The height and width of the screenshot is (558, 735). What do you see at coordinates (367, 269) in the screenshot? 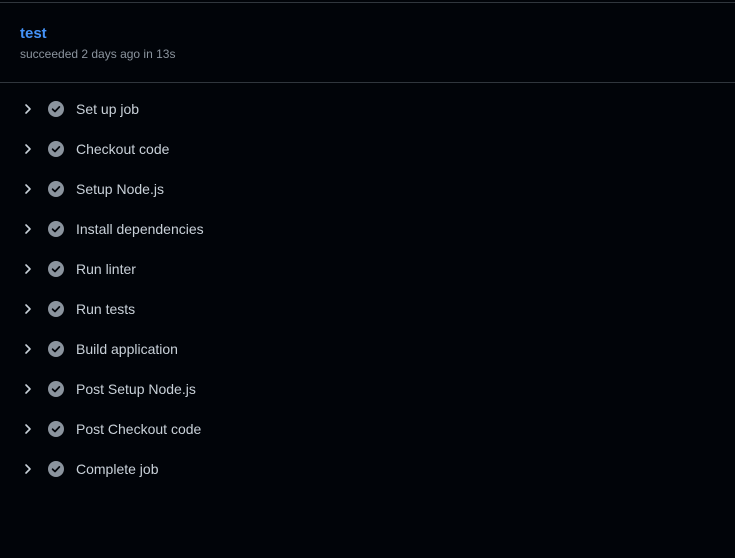
I see `step-run-linter: Run linter` at bounding box center [367, 269].